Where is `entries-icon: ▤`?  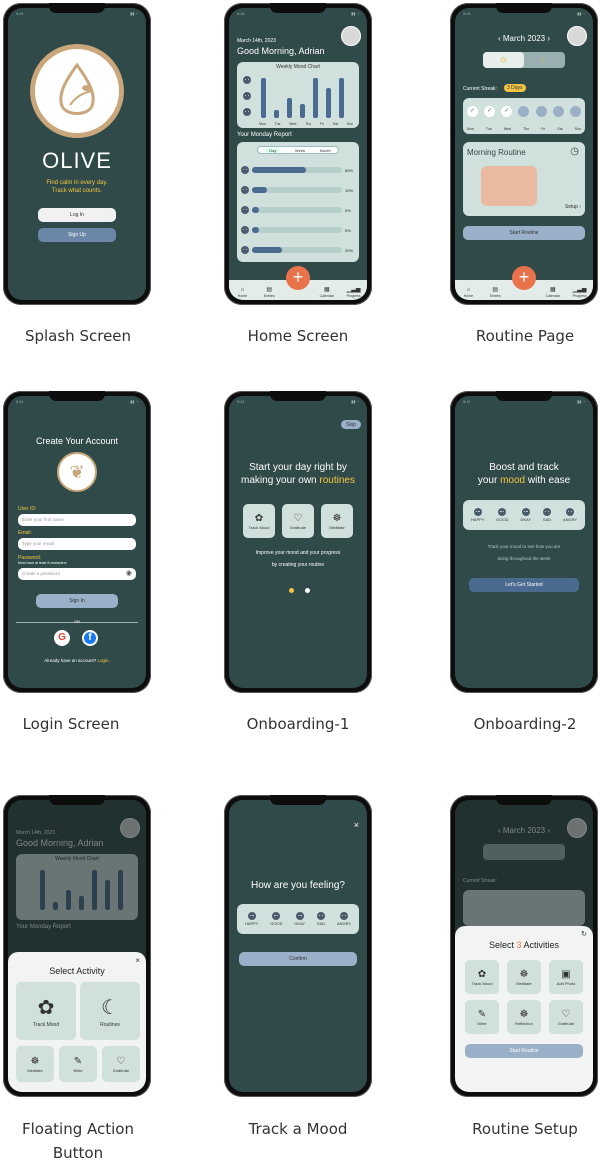
entries-icon: ▤ is located at coordinates (269, 290).